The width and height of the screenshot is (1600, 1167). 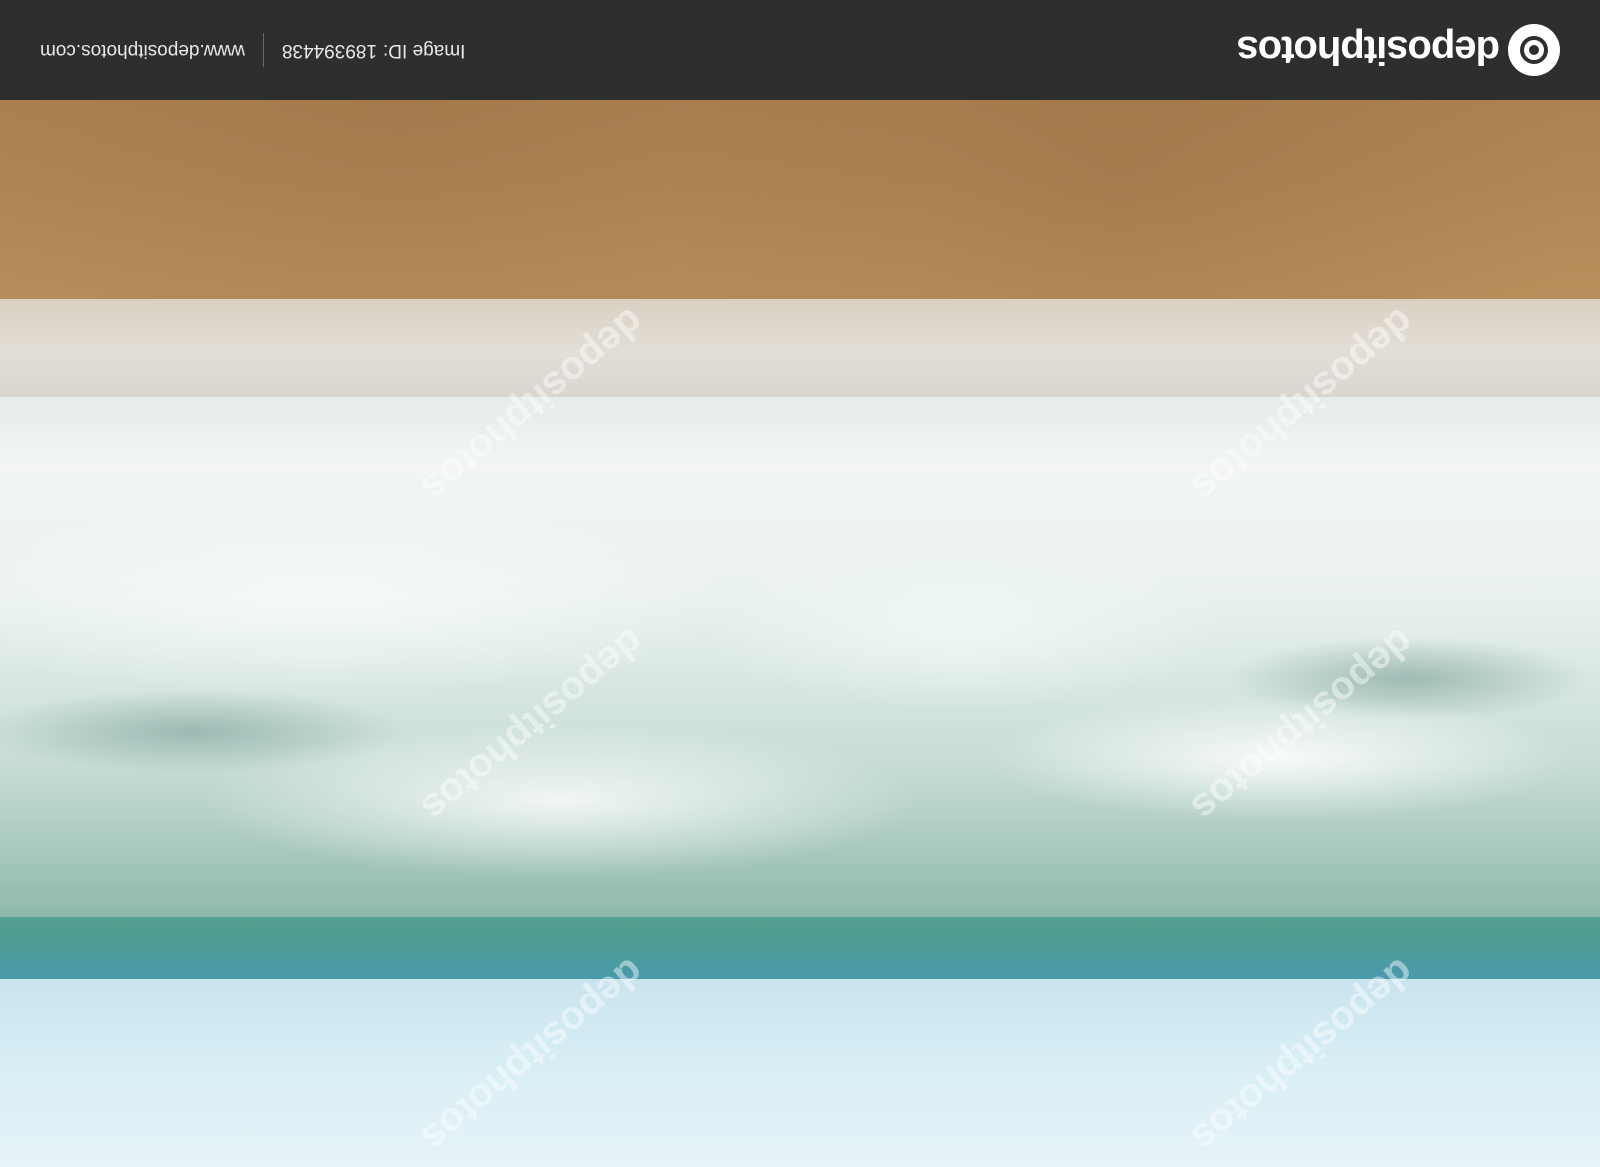 I want to click on sea-horizon, so click(x=800, y=943).